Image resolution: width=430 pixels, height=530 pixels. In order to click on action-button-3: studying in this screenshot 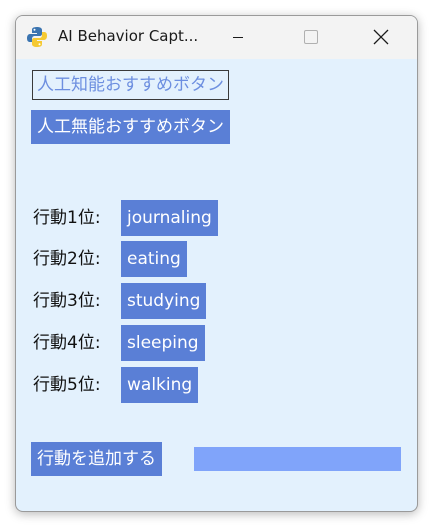, I will do `click(164, 301)`.